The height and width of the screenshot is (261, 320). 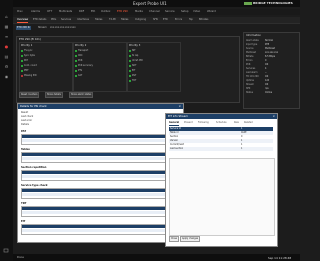 I want to click on nav-tab: Channel, so click(x=154, y=12).